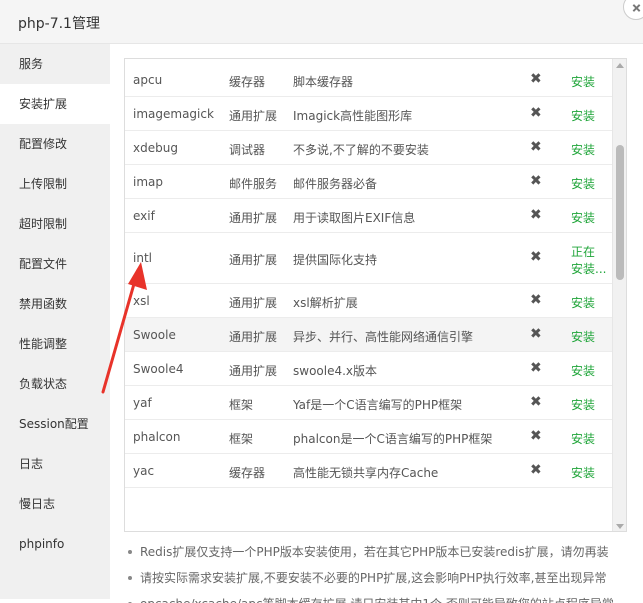 This screenshot has height=603, width=643. I want to click on ext-desc: xsl解析扩展, so click(325, 303).